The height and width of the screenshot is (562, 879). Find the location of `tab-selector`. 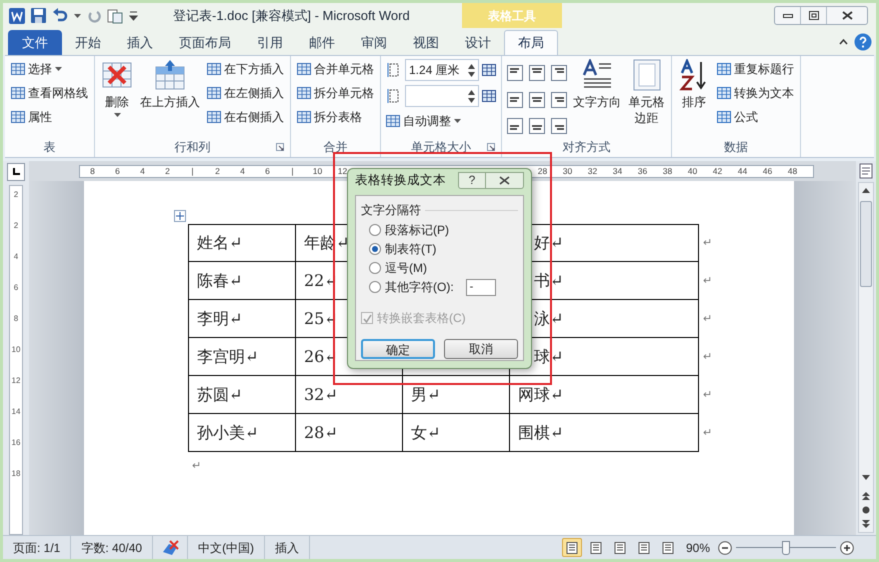

tab-selector is located at coordinates (16, 172).